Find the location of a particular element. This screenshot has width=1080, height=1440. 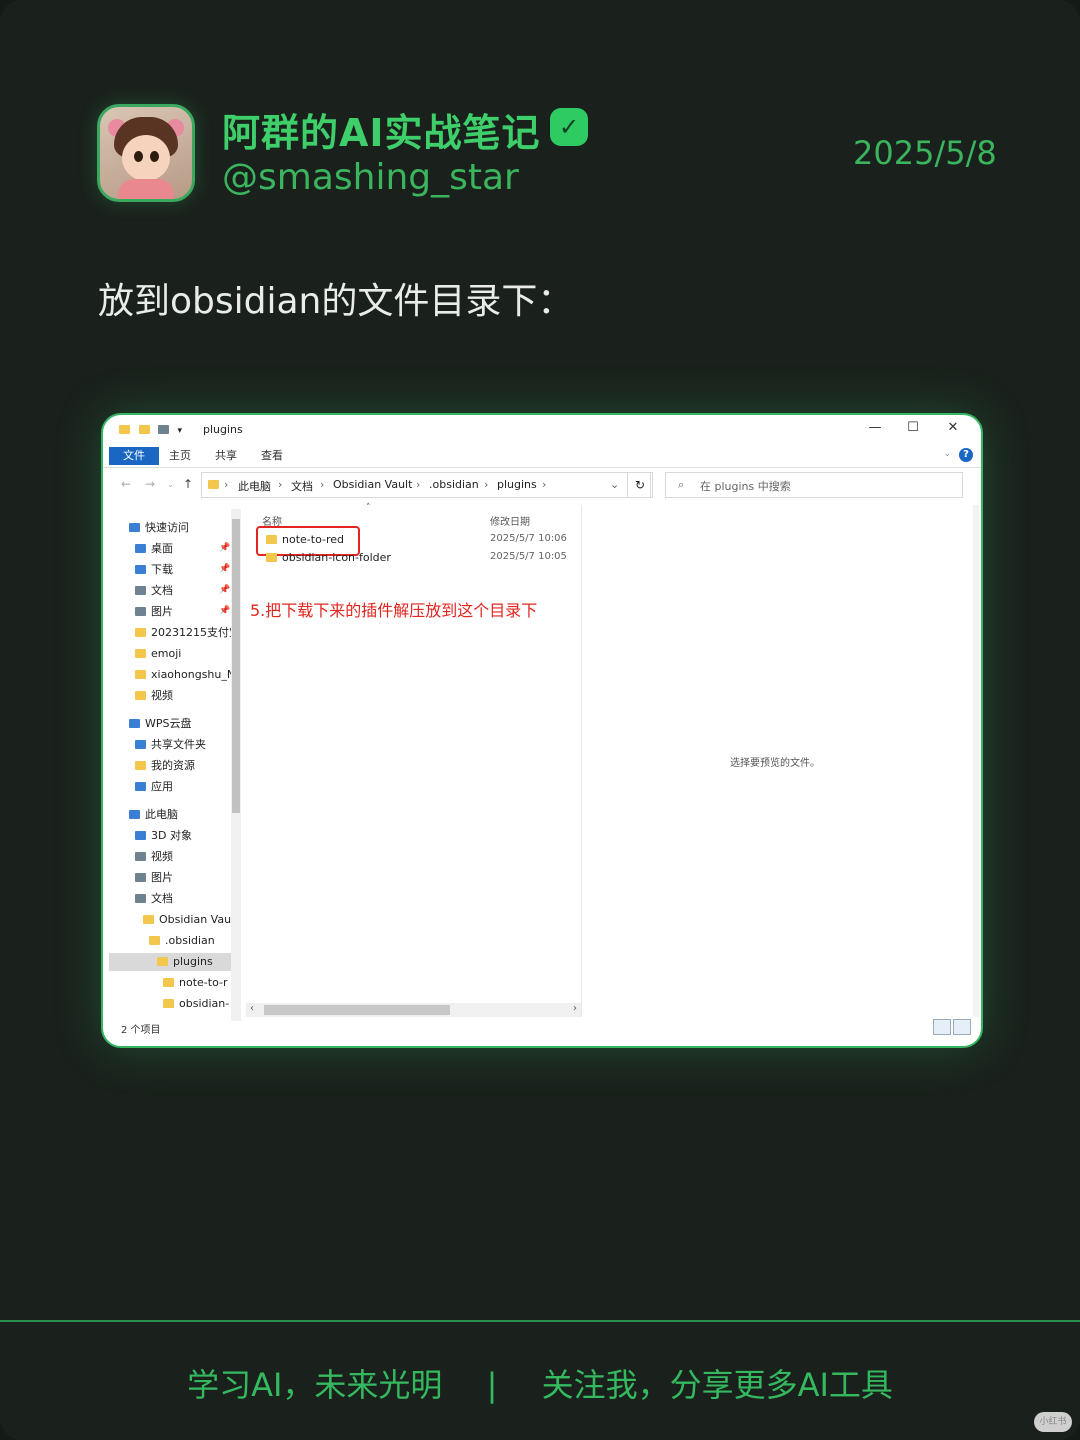

nav-item-this-pc: 此电脑 is located at coordinates (153, 815).